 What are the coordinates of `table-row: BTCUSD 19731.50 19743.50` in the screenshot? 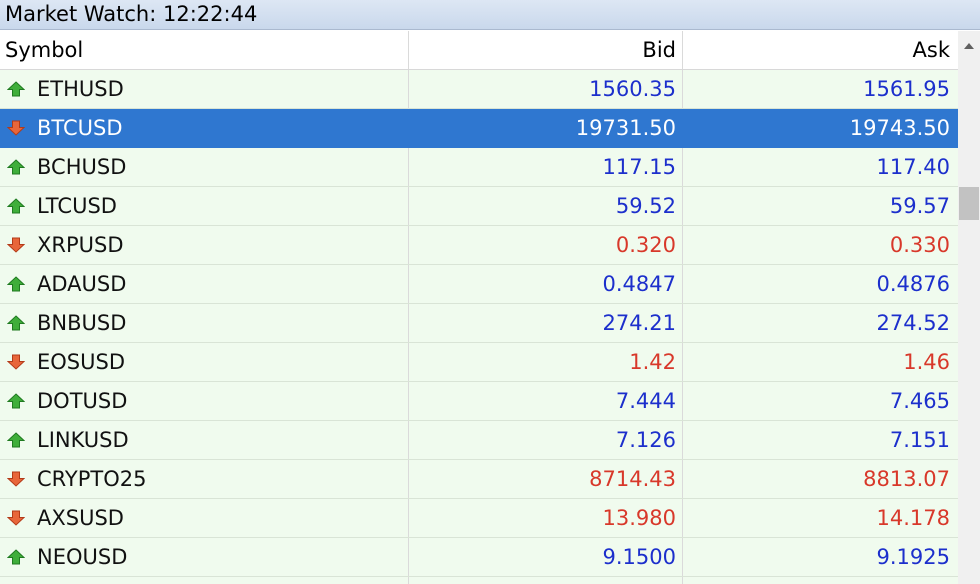 It's located at (479, 128).